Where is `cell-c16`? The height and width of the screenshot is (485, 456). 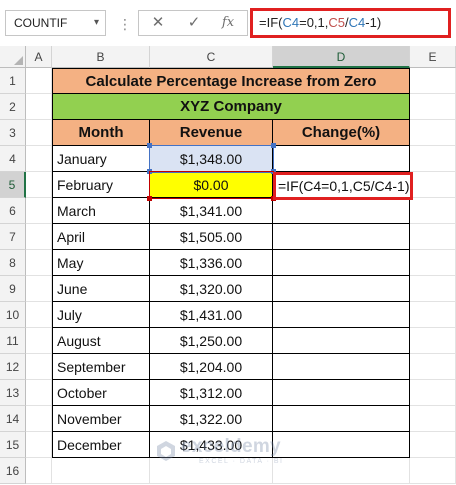
cell-c16 is located at coordinates (211, 471).